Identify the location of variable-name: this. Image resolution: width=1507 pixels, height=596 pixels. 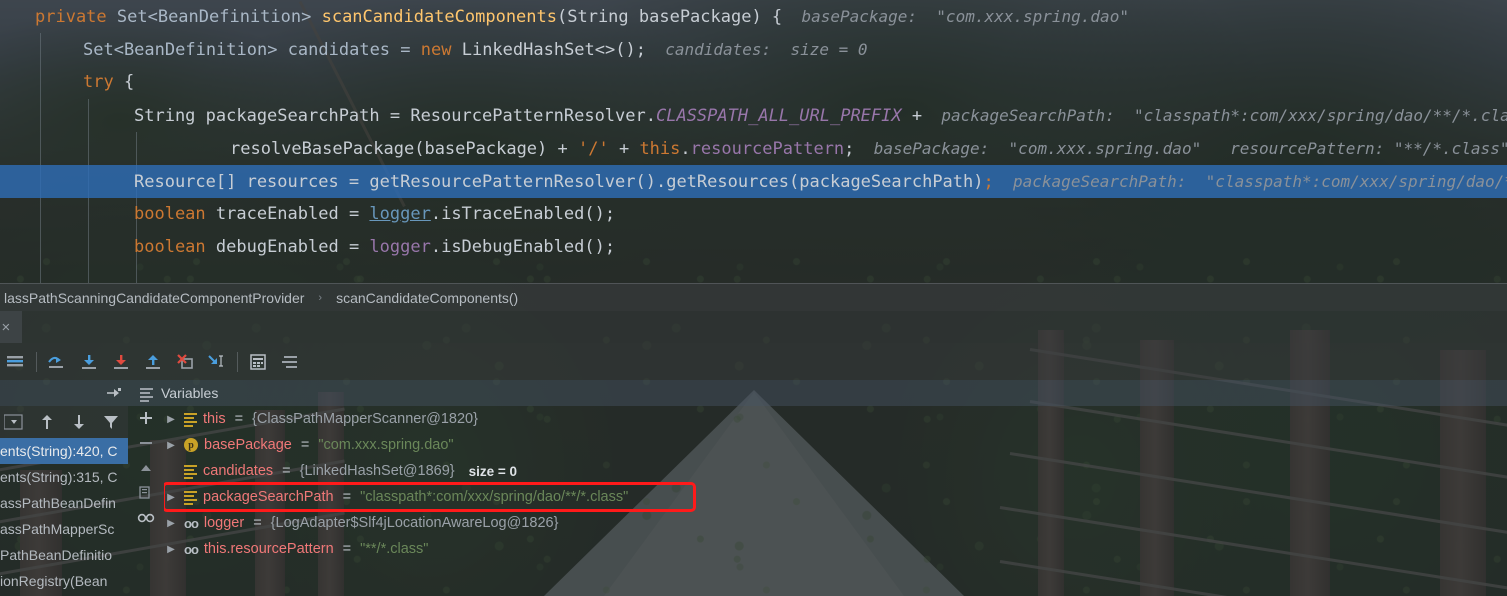
(214, 419).